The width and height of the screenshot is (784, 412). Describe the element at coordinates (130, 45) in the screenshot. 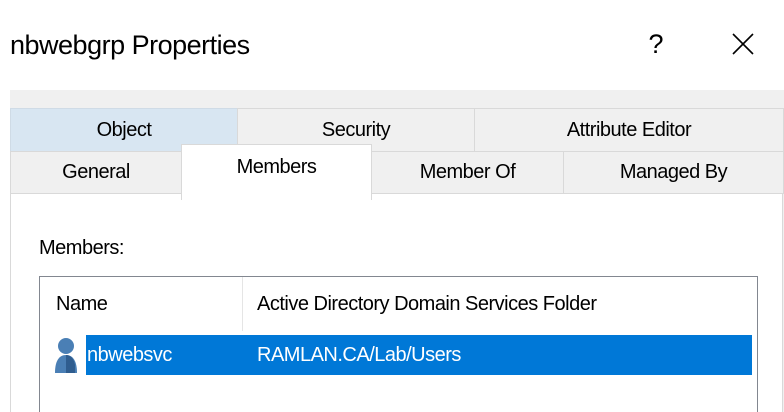

I see `window-title: nbwebgrp Properties` at that location.